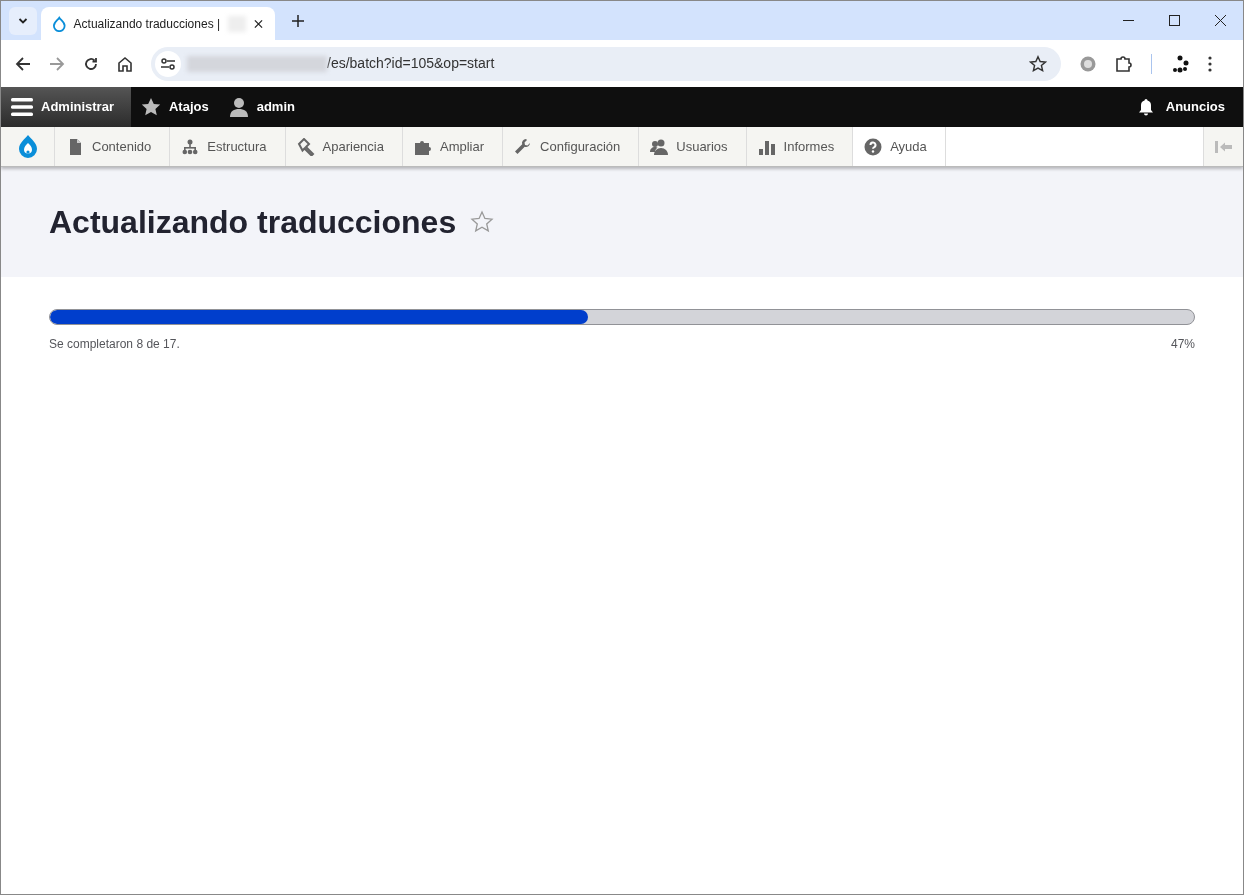 Image resolution: width=1244 pixels, height=895 pixels. What do you see at coordinates (150, 107) in the screenshot?
I see `star-icon` at bounding box center [150, 107].